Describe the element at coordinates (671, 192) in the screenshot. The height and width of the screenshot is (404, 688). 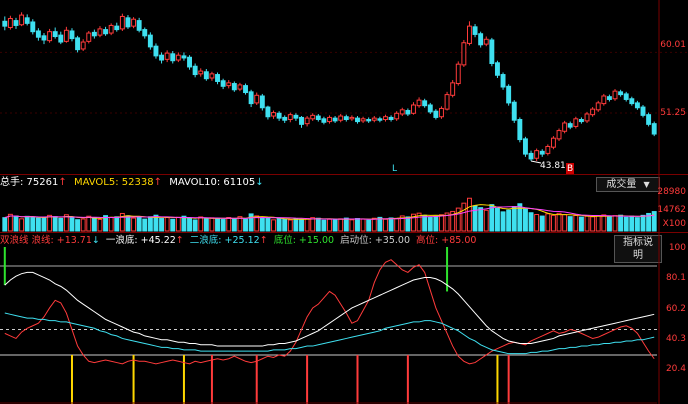
I see `volume-axis-label-top: 28980` at that location.